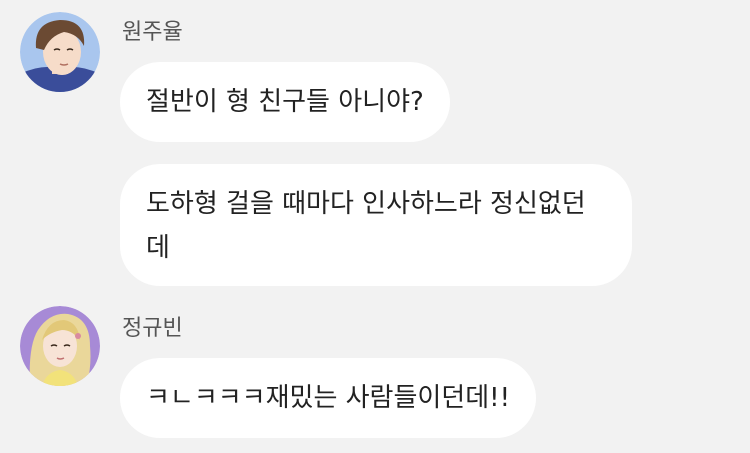 The width and height of the screenshot is (750, 453). I want to click on message-bubble: ㅋㄴㅋㅋㅋ재밌는 사람들이던데!!, so click(328, 398).